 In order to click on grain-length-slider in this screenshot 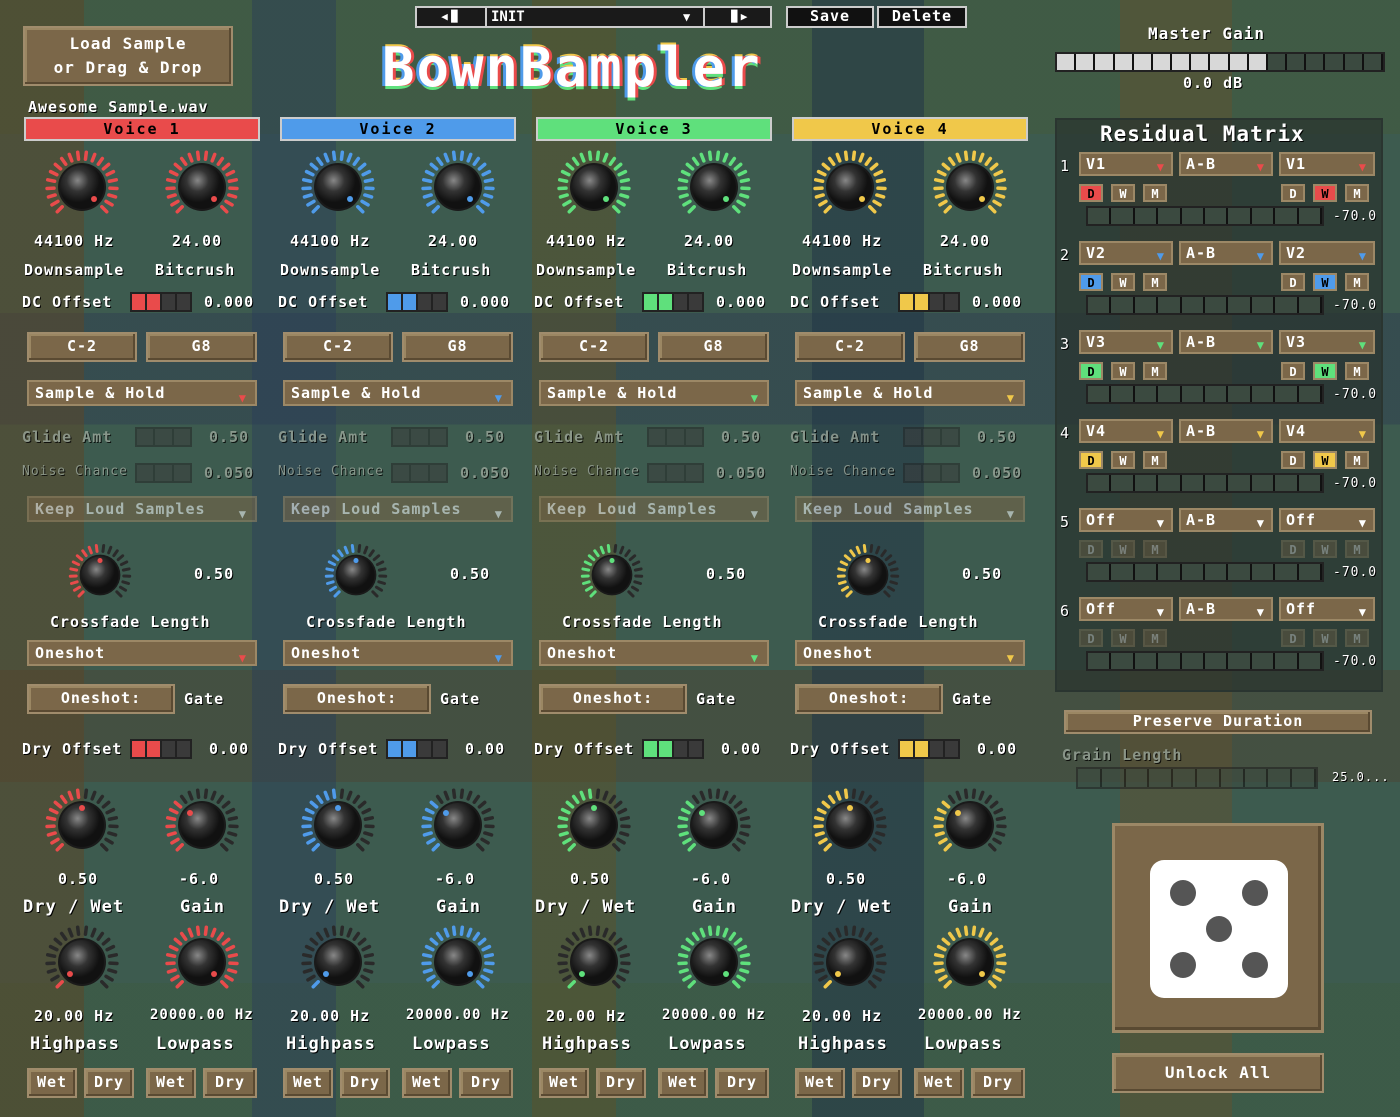, I will do `click(1197, 778)`.